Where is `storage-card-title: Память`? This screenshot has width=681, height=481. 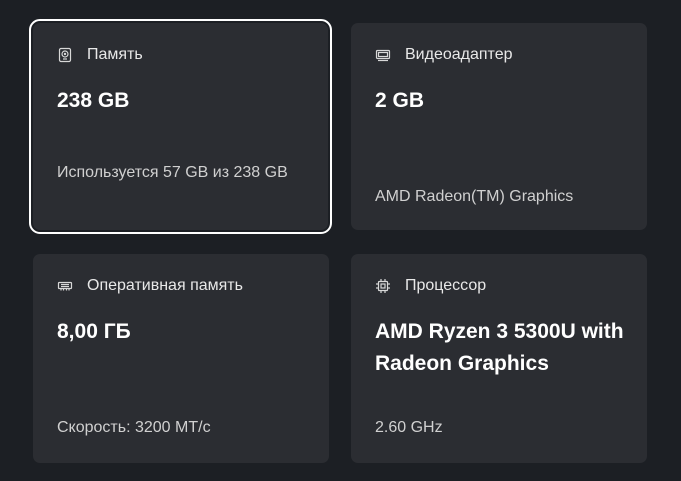
storage-card-title: Память is located at coordinates (115, 54).